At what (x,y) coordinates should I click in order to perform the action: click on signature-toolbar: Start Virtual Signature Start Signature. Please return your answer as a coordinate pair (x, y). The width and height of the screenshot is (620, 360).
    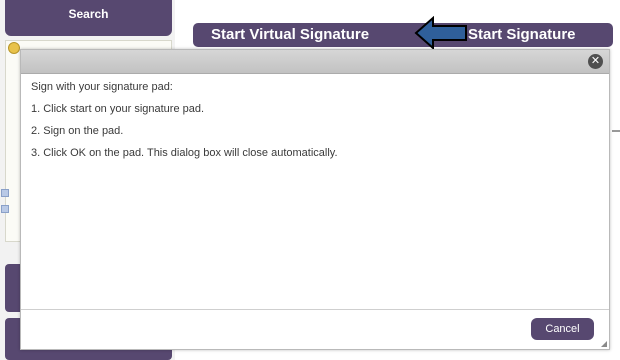
    Looking at the image, I should click on (403, 35).